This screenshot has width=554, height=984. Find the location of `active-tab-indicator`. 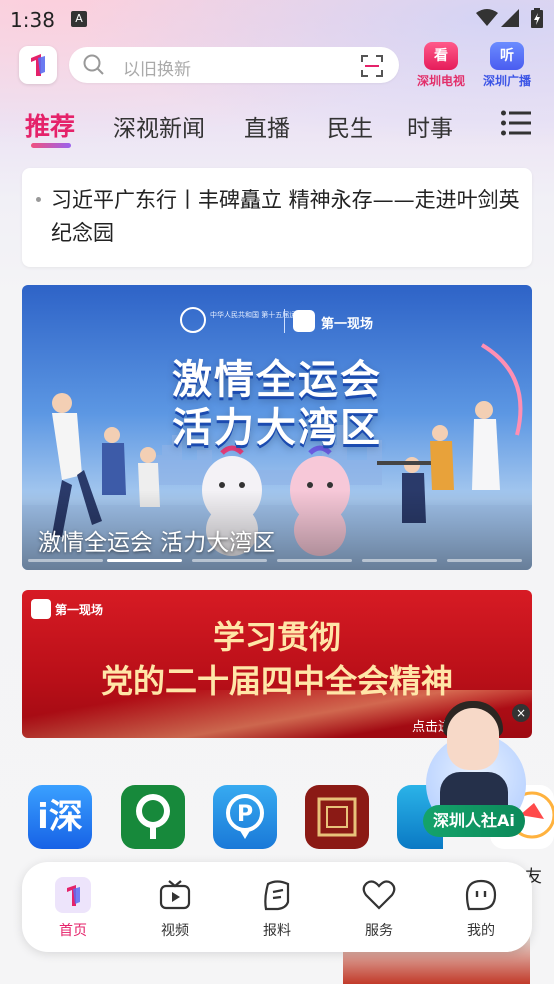

active-tab-indicator is located at coordinates (51, 145).